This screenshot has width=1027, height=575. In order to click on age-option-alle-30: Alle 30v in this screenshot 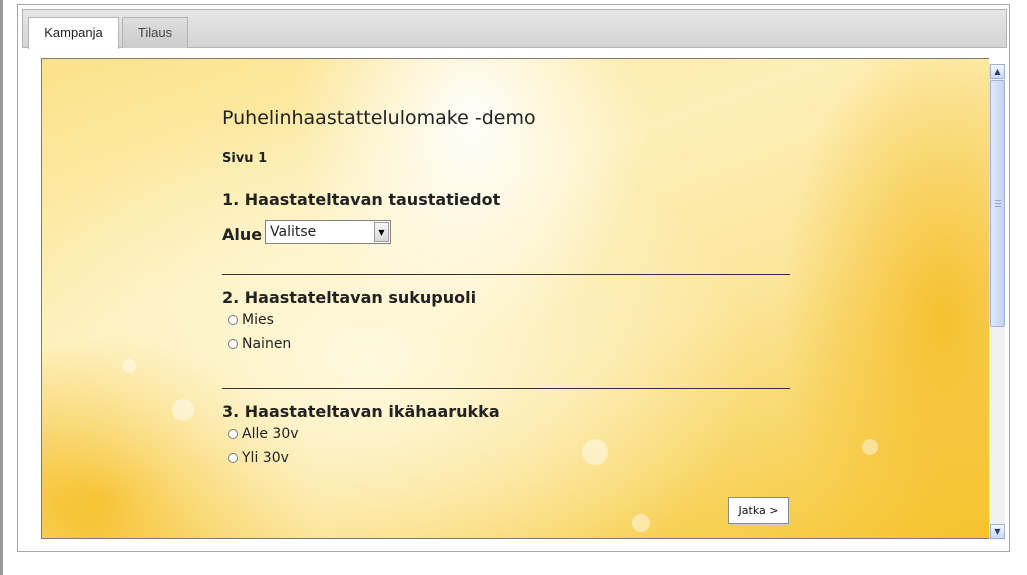, I will do `click(263, 435)`.